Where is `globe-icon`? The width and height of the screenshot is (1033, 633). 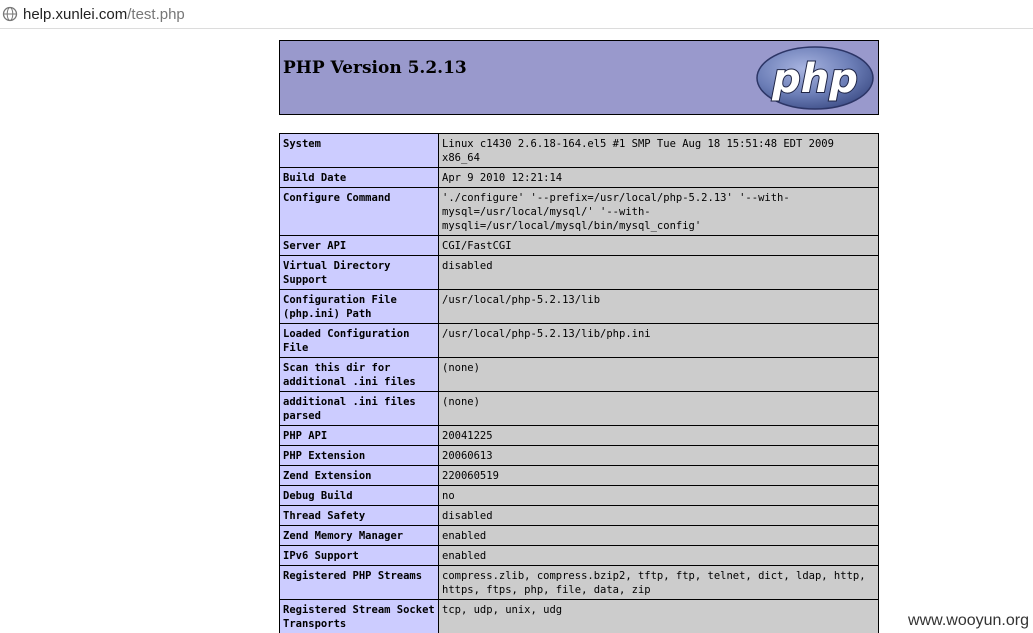 globe-icon is located at coordinates (10, 14).